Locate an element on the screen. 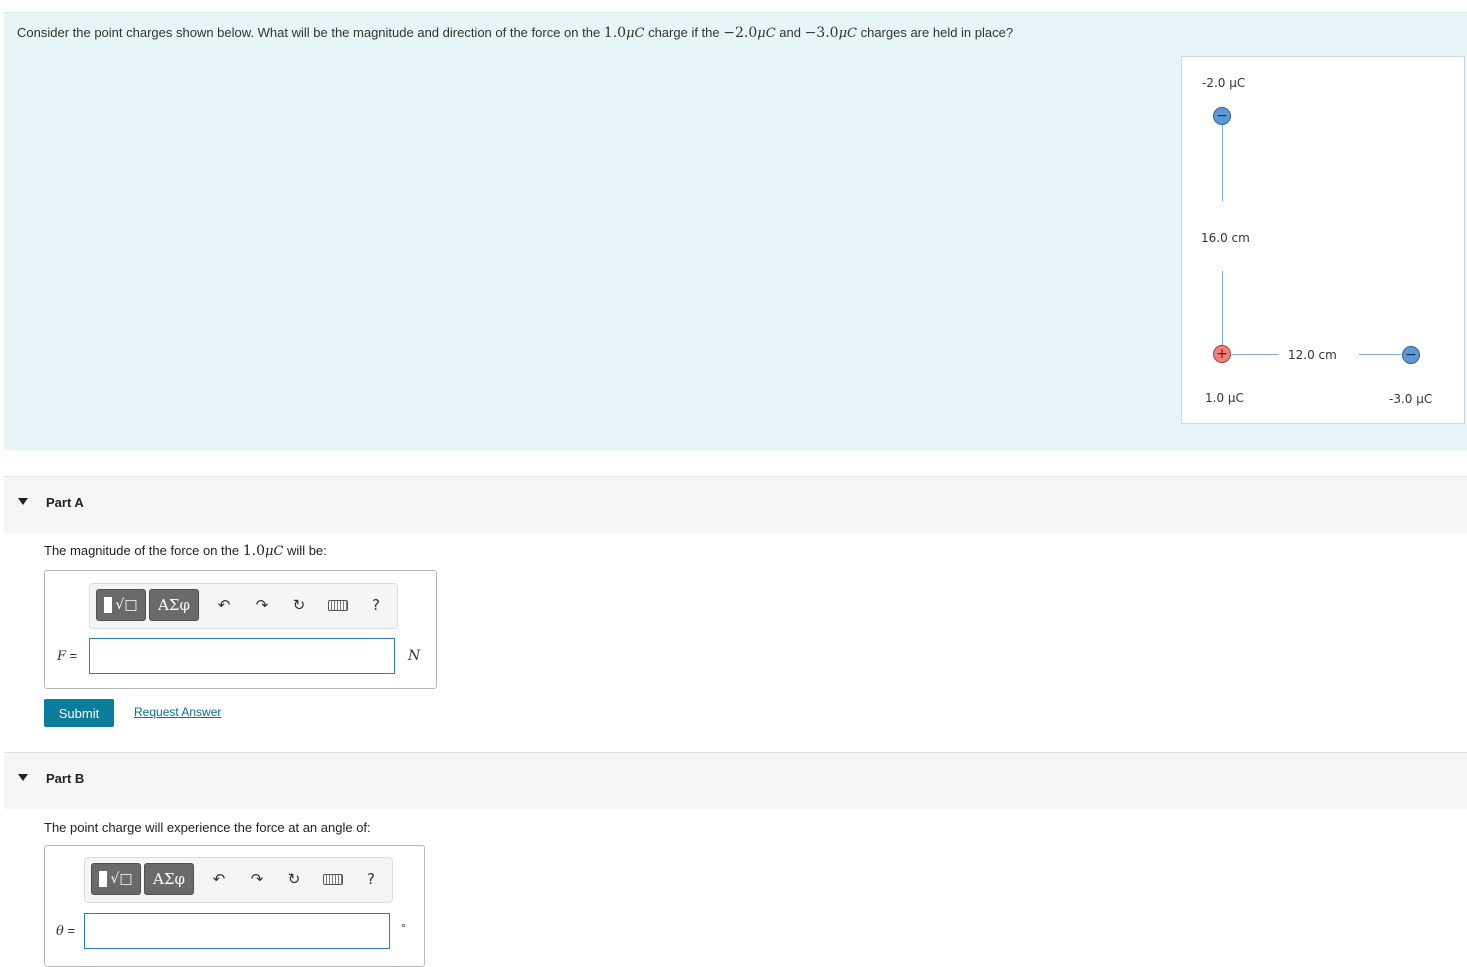 The image size is (1467, 967). plus-icon: + is located at coordinates (1222, 354).